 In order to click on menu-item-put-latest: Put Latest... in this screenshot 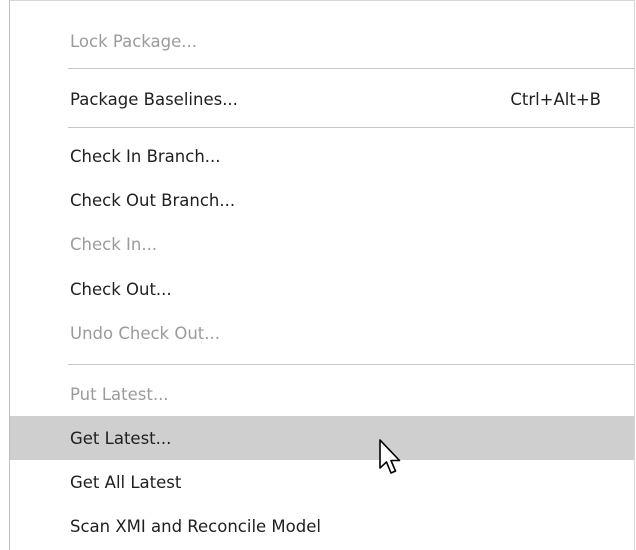, I will do `click(322, 394)`.